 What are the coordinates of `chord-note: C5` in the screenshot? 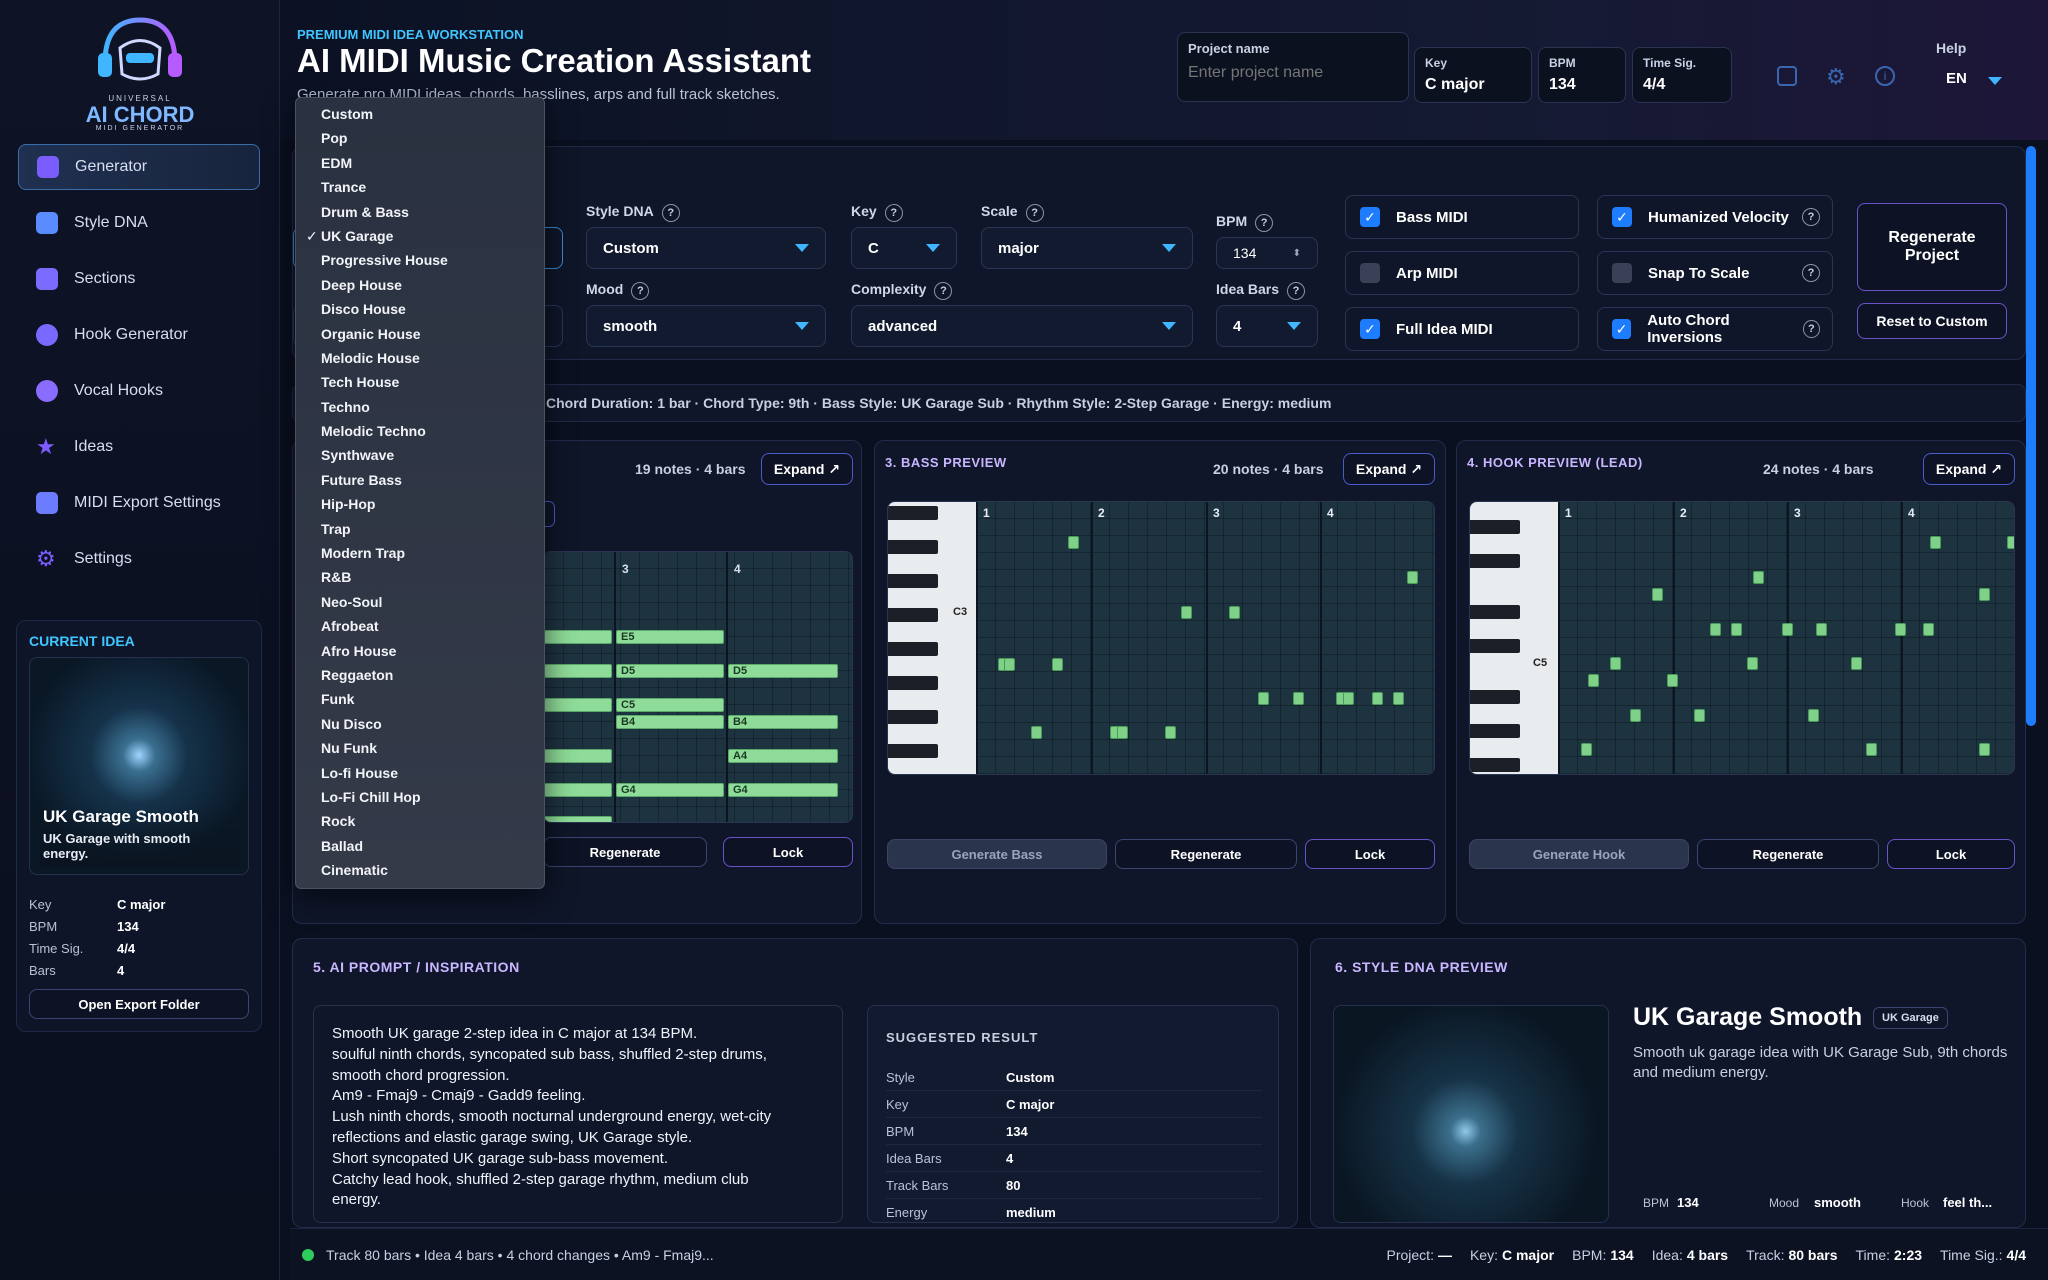 It's located at (670, 705).